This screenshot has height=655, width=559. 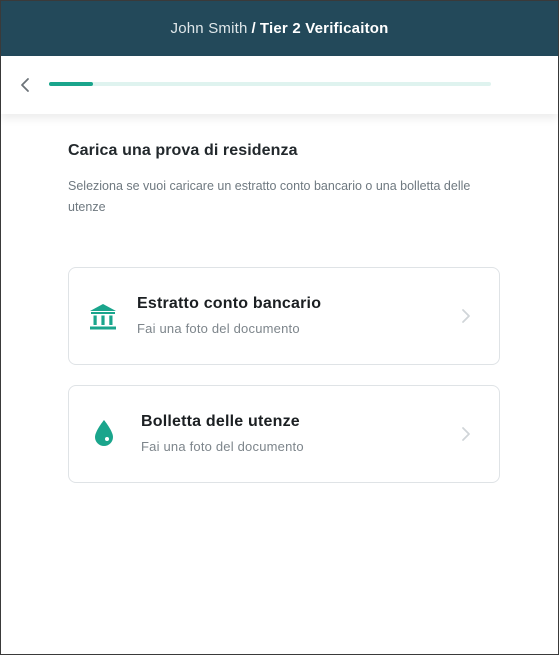 What do you see at coordinates (270, 84) in the screenshot?
I see `progress-bar` at bounding box center [270, 84].